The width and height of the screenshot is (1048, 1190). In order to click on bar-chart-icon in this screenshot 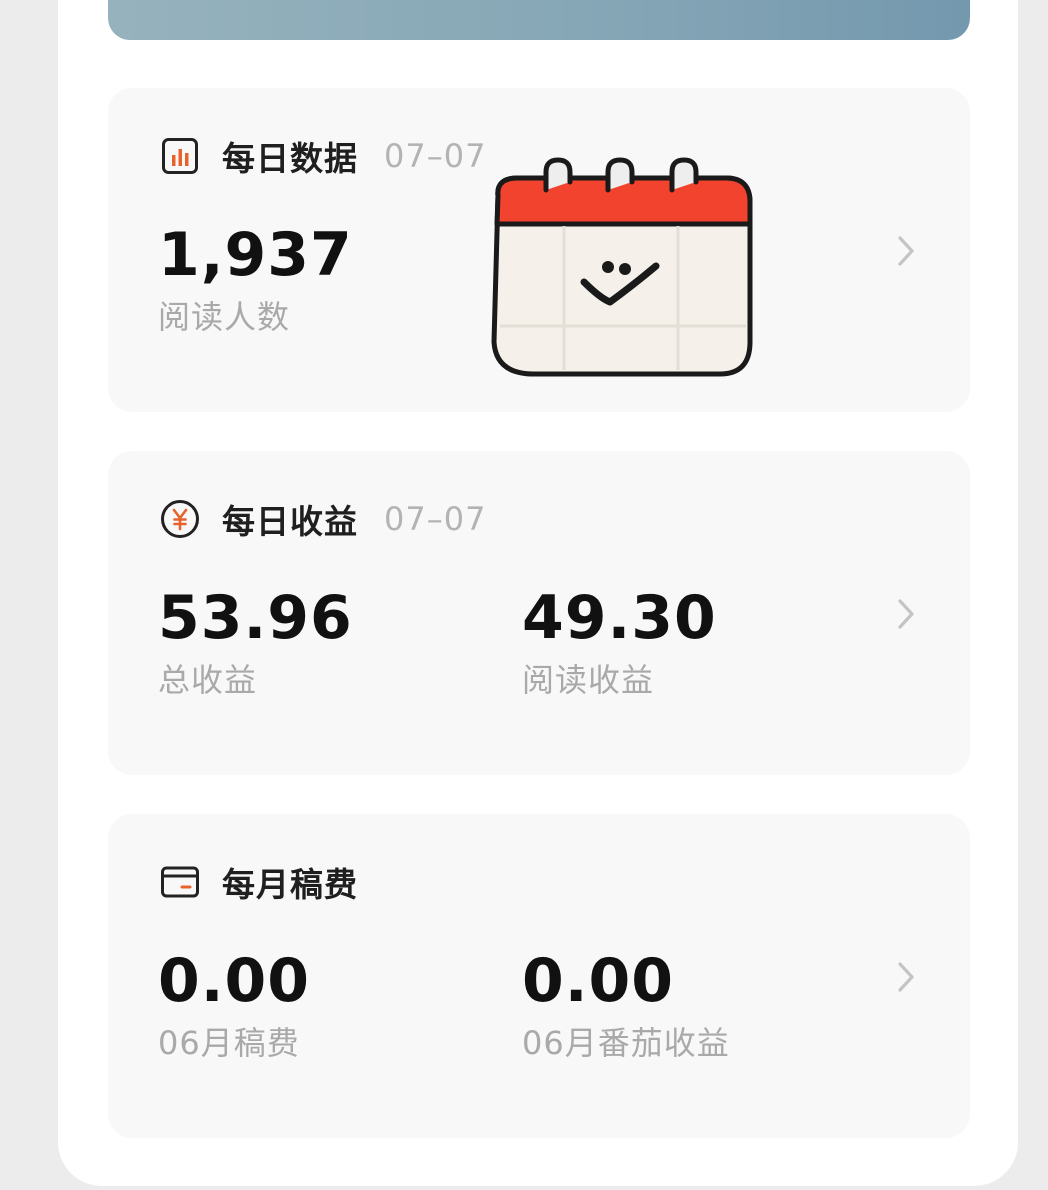, I will do `click(180, 156)`.